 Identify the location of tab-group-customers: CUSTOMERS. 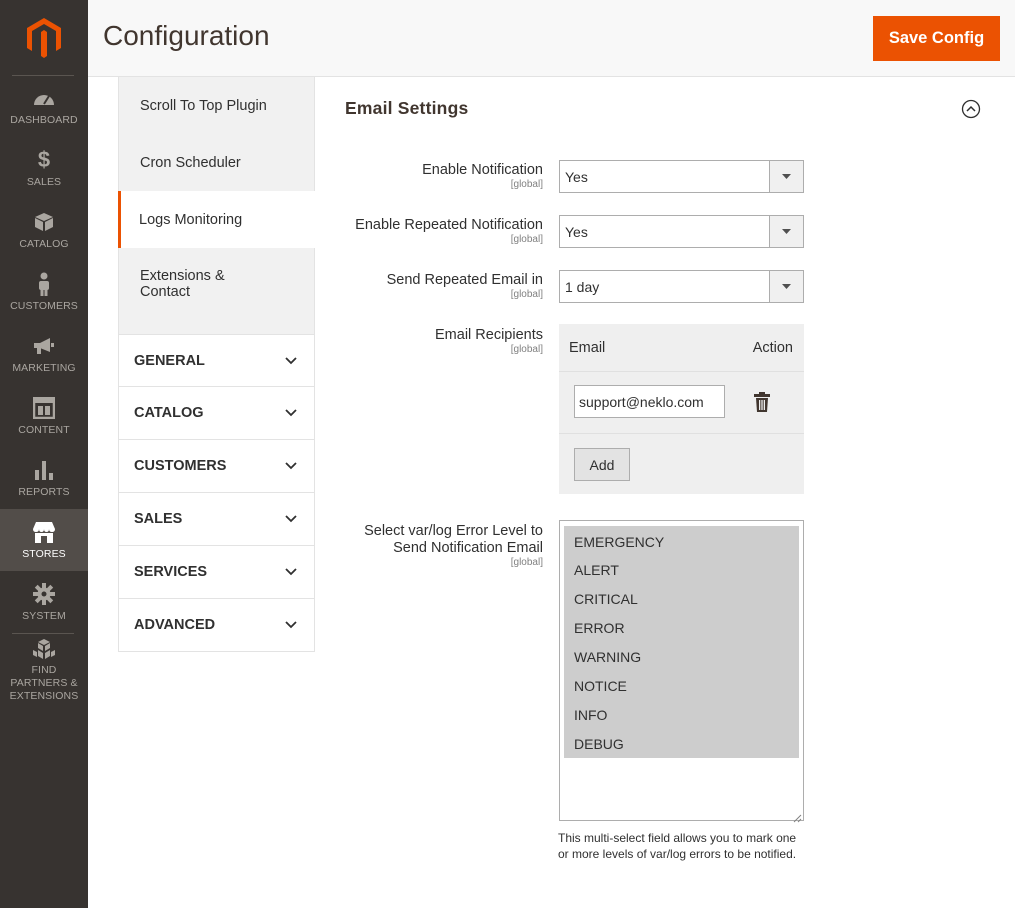
(216, 466).